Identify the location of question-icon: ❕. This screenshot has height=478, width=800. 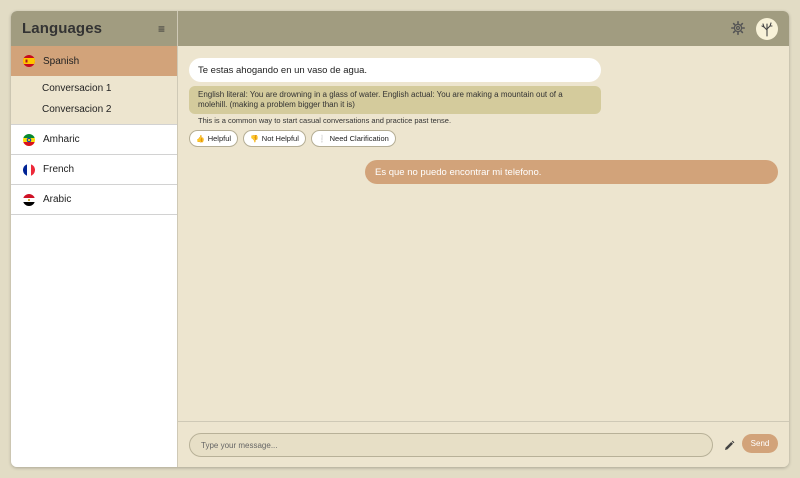
(322, 139).